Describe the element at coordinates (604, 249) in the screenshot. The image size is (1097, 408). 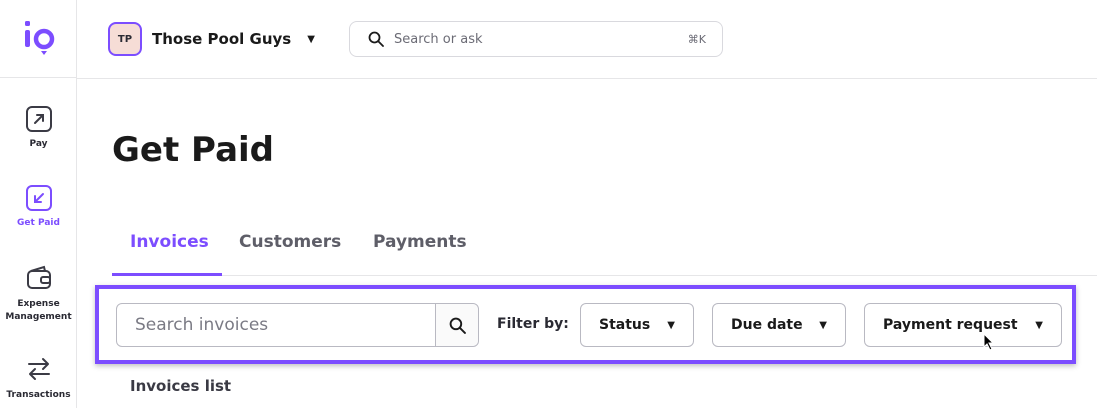
I see `tab-bar: Invoices Customers Payments` at that location.